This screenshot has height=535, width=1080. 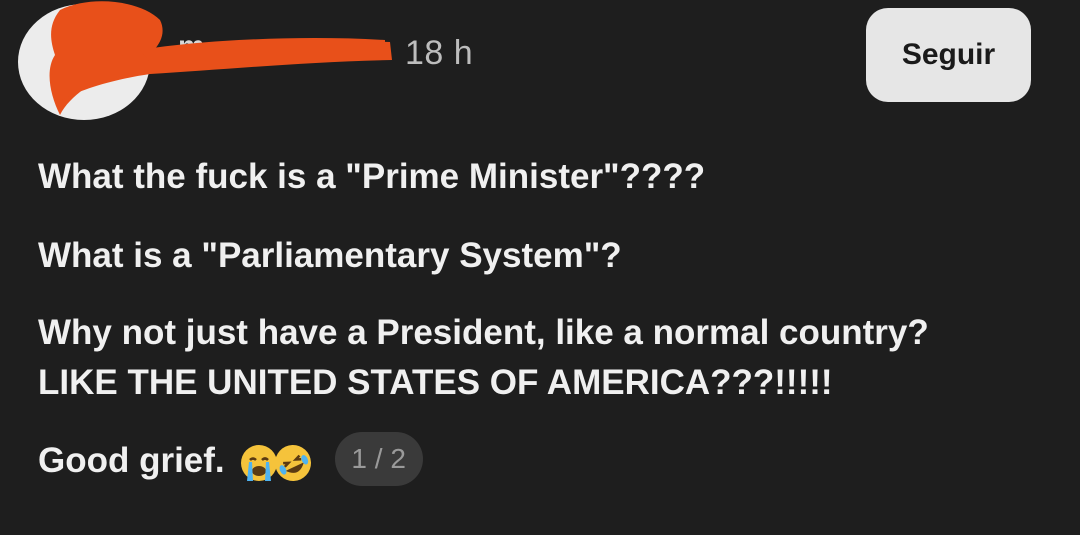 I want to click on post-line-5: Good grief. 1 / 2, so click(x=548, y=460).